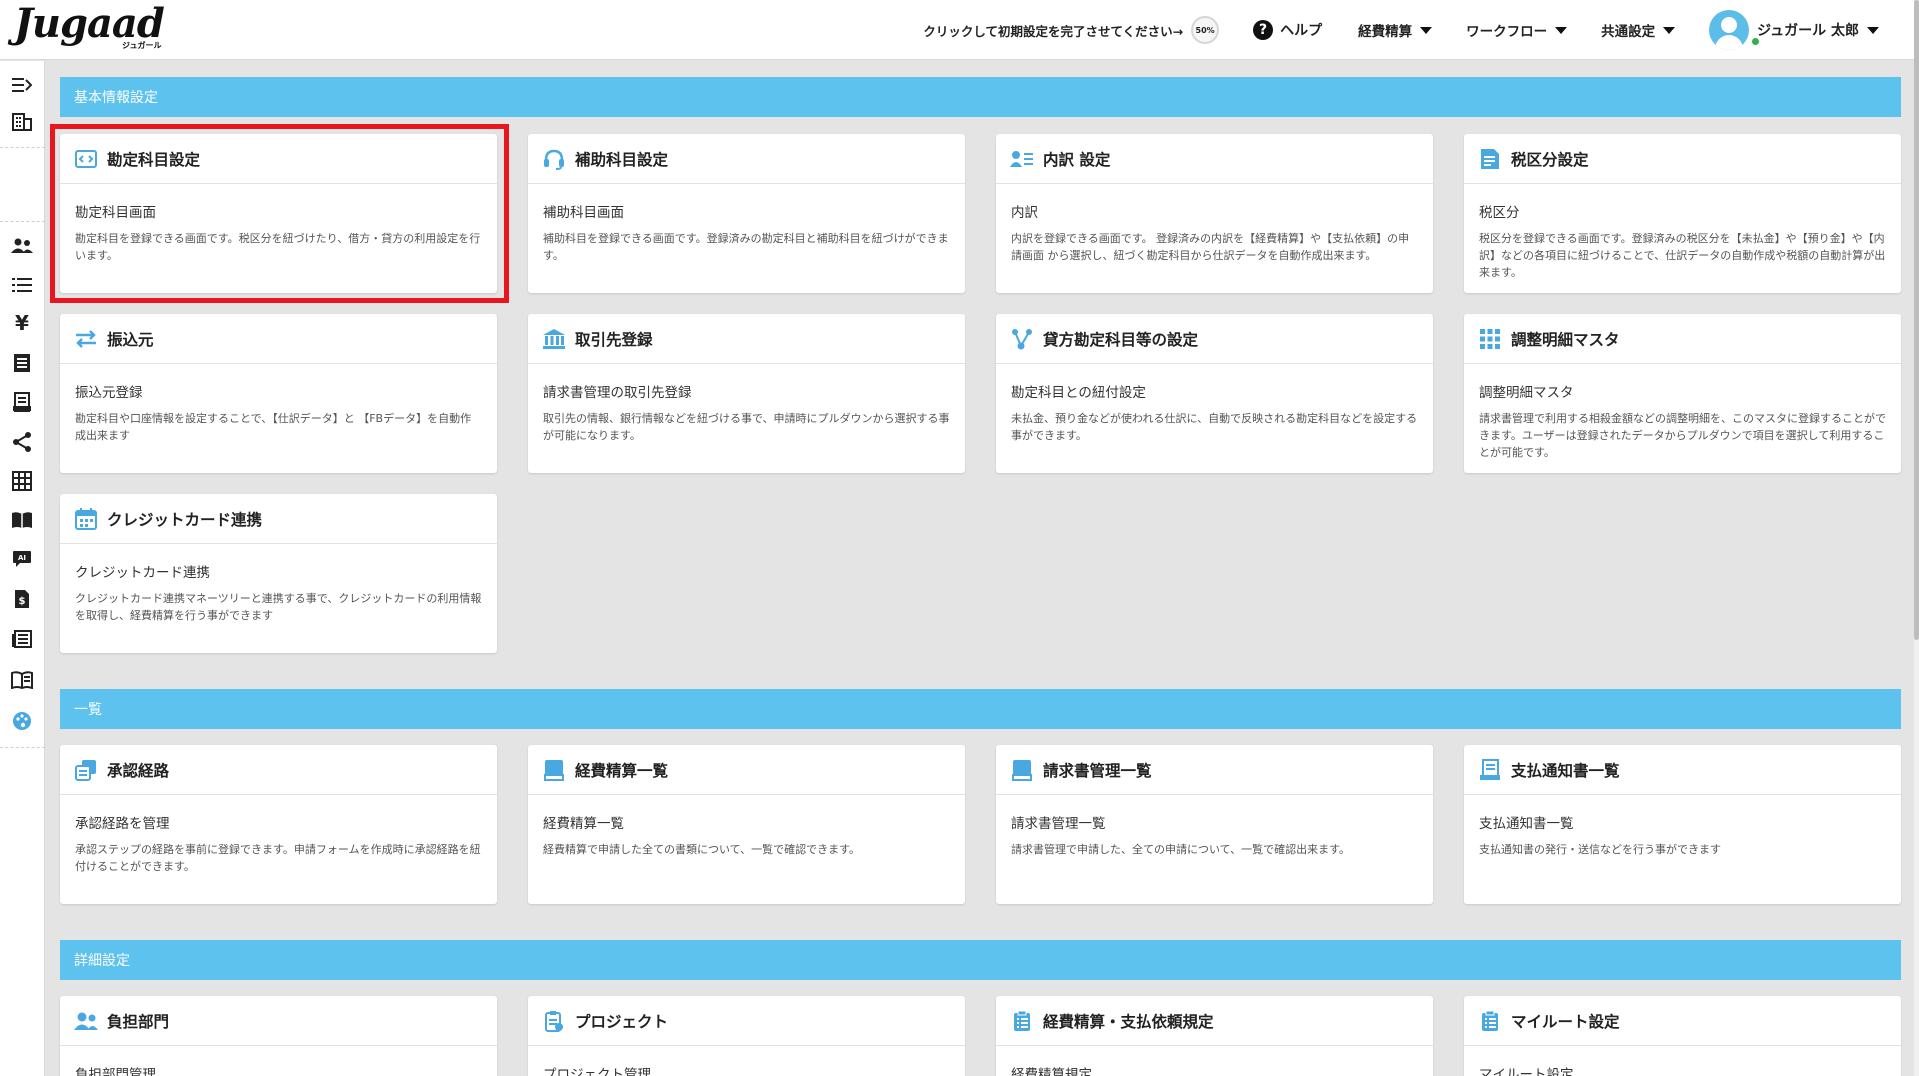  Describe the element at coordinates (142, 45) in the screenshot. I see `logo-subtext: ジュガール` at that location.